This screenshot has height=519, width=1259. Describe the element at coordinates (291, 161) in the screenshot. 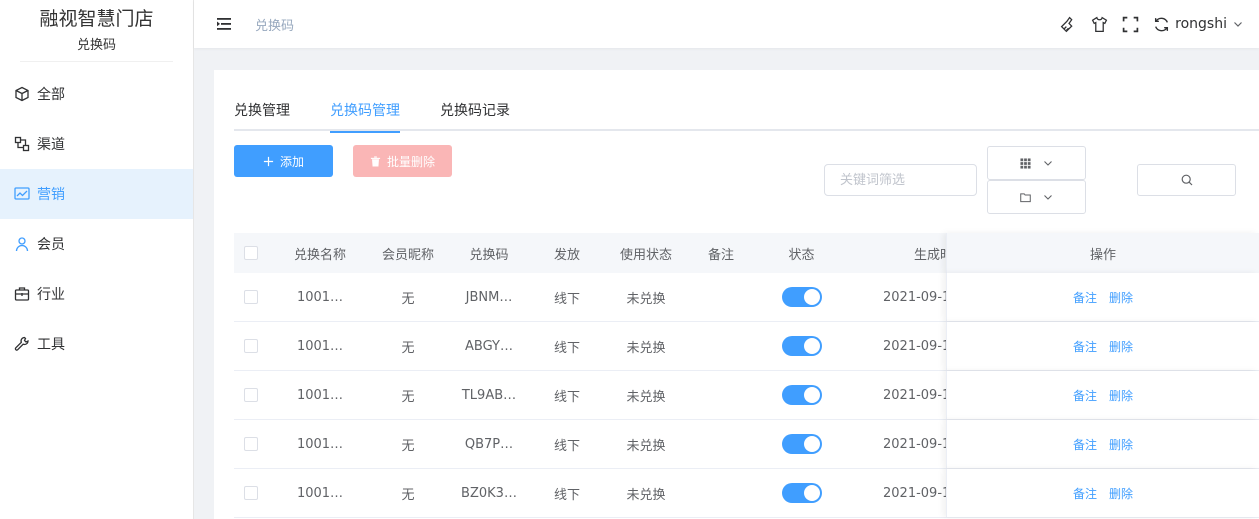

I see `add-button-label: 添加` at that location.